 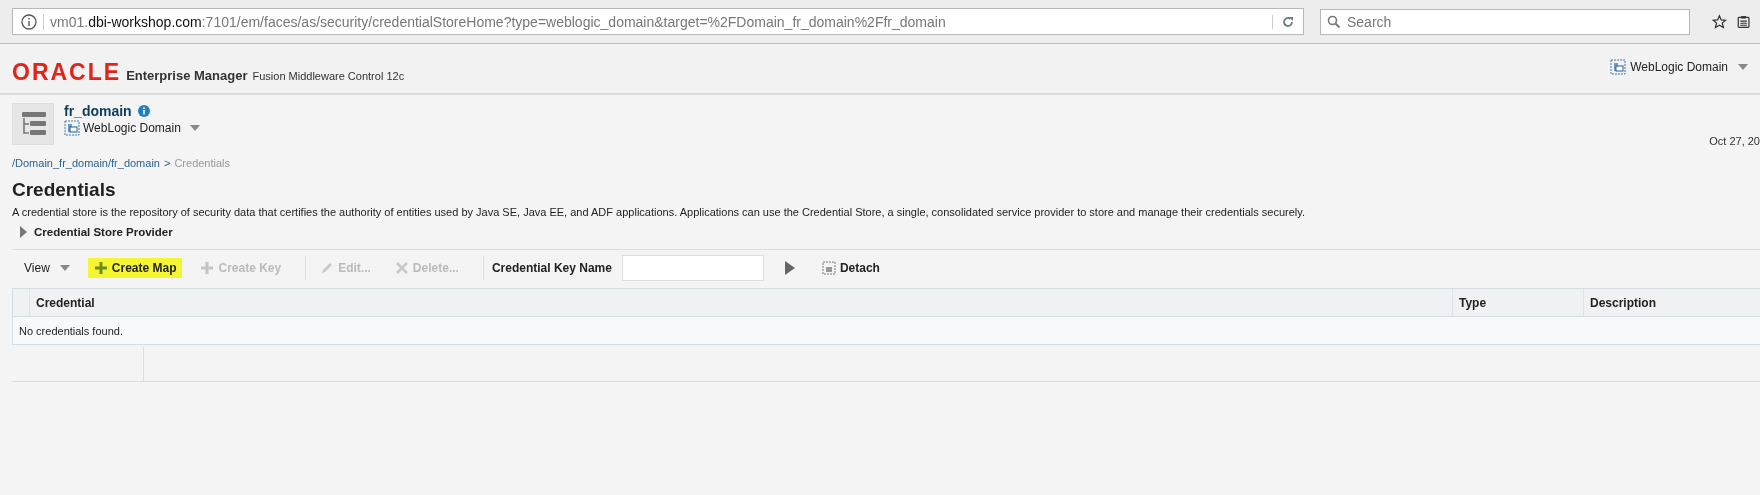 What do you see at coordinates (64, 190) in the screenshot?
I see `page-title: Credentials` at bounding box center [64, 190].